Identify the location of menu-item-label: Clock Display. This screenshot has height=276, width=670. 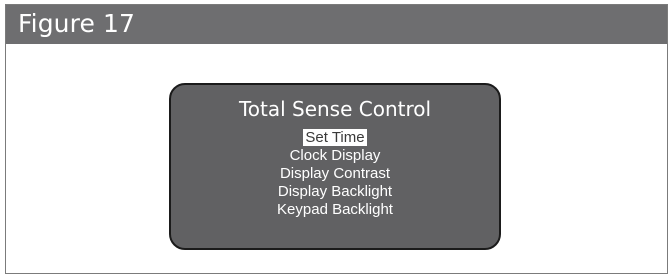
(335, 155).